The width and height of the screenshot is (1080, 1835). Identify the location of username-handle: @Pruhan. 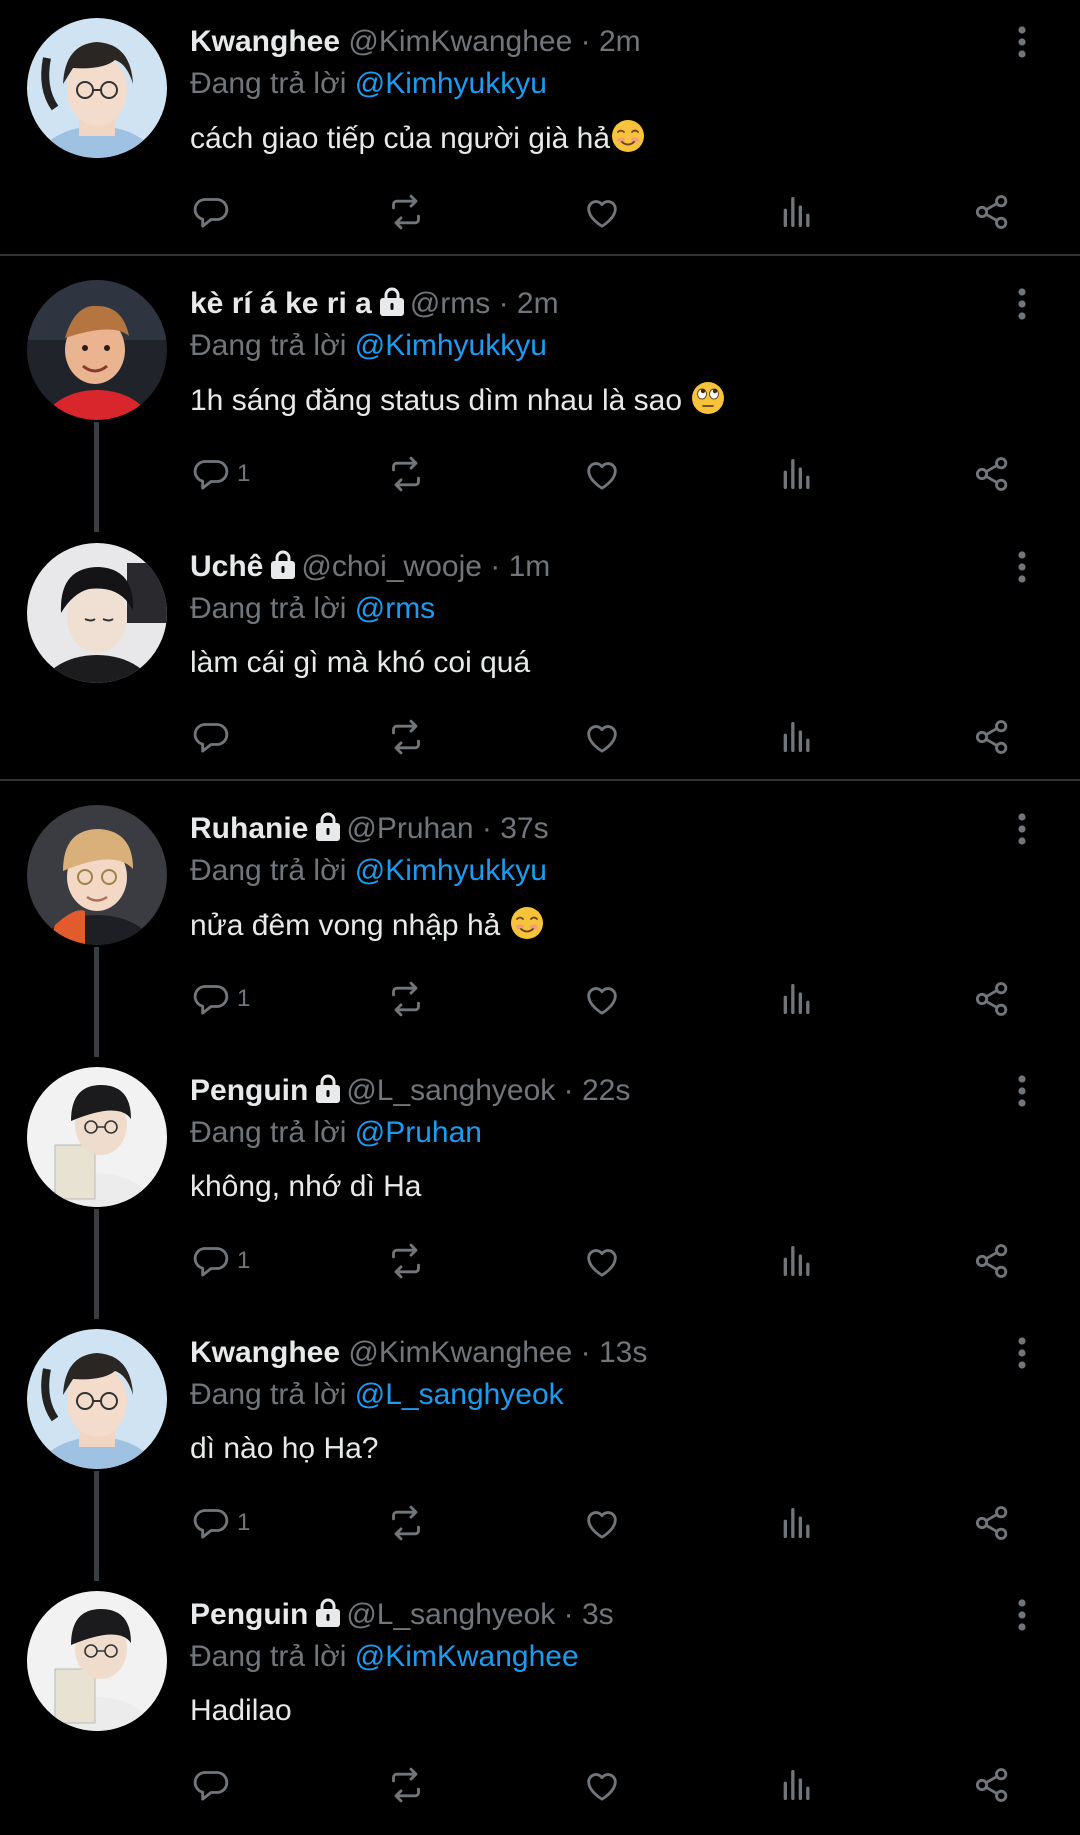
(409, 828).